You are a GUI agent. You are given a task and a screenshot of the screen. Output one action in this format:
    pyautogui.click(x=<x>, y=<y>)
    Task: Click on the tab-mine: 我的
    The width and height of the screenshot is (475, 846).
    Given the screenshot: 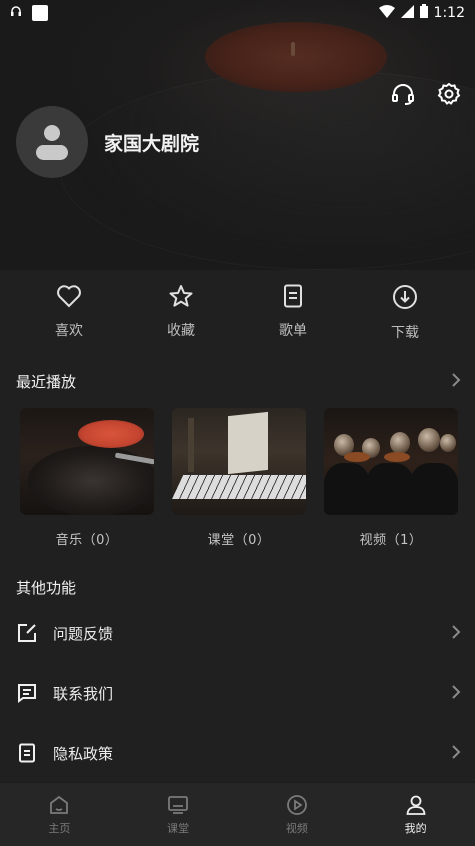 What is the action you would take?
    pyautogui.click(x=415, y=814)
    